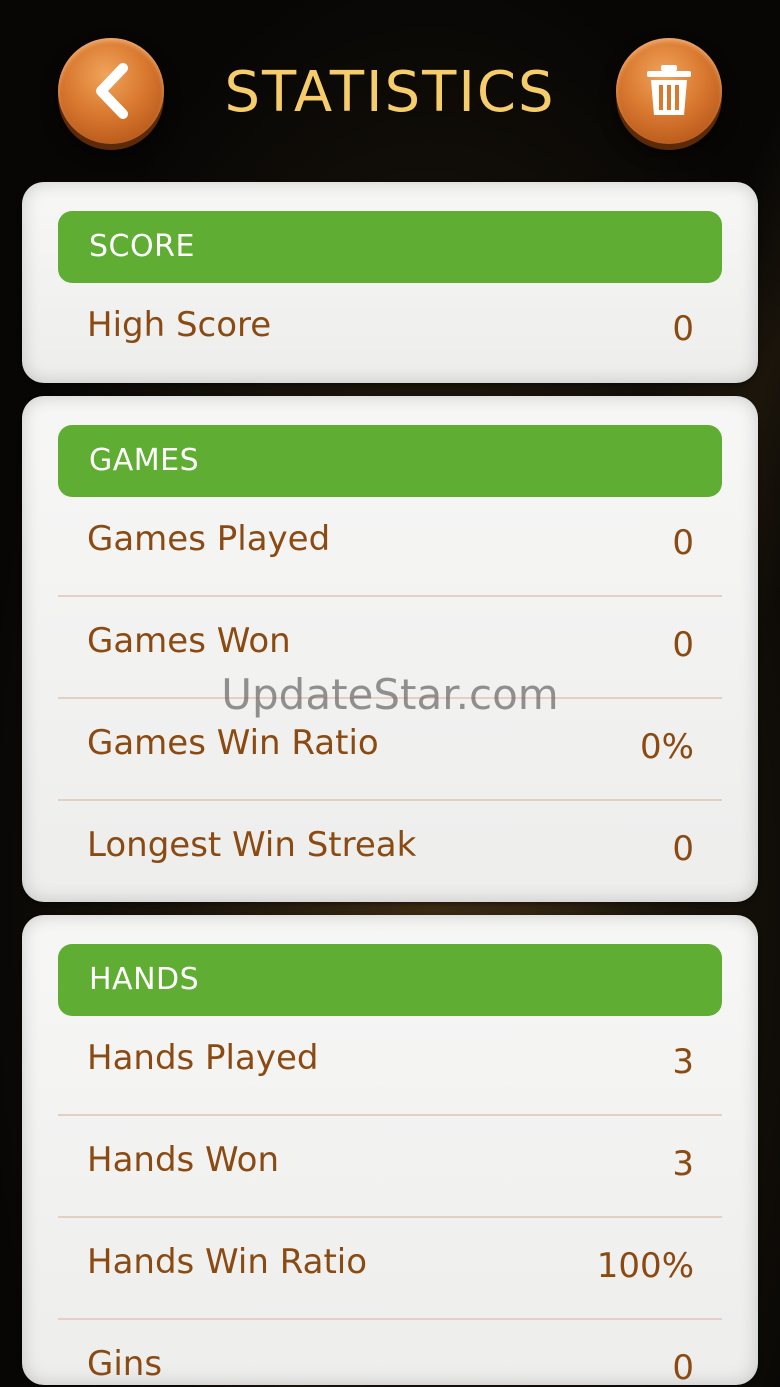 The image size is (780, 1387). I want to click on reset-stats-button, so click(669, 91).